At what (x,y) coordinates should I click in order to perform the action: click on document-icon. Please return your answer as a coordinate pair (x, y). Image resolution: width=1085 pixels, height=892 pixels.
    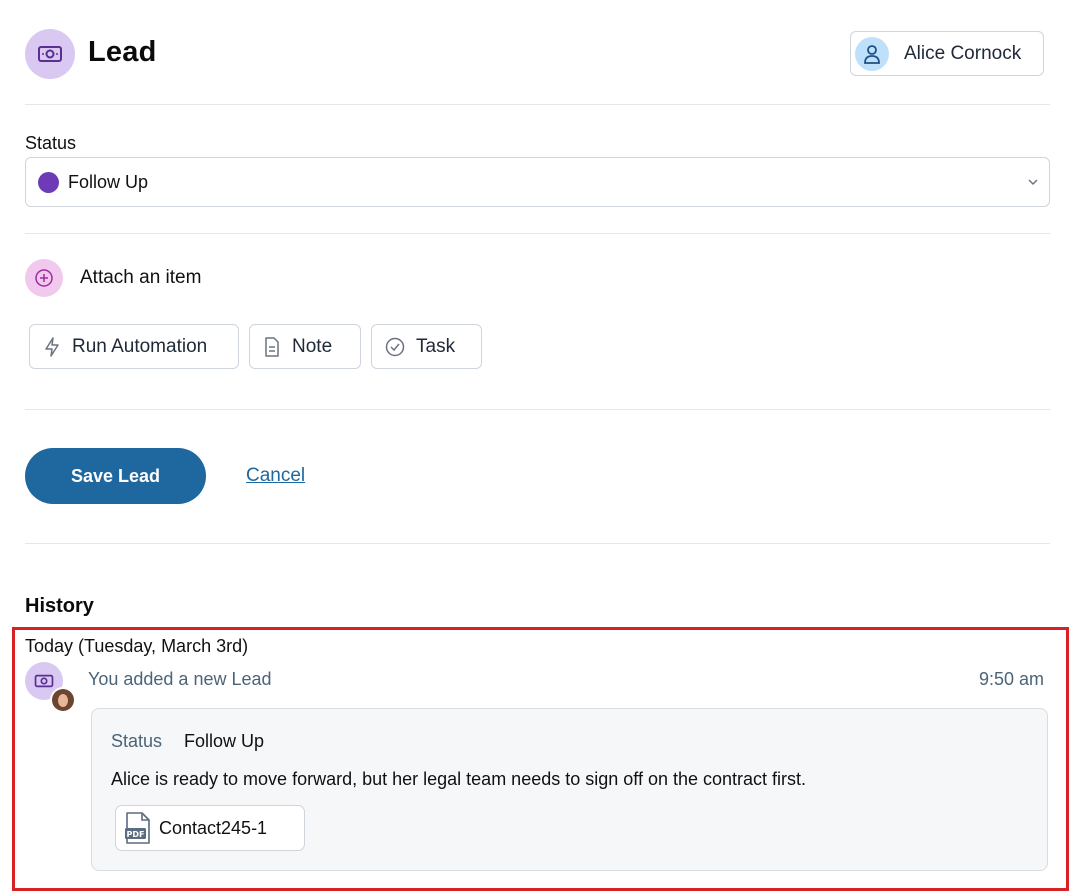
    Looking at the image, I should click on (272, 346).